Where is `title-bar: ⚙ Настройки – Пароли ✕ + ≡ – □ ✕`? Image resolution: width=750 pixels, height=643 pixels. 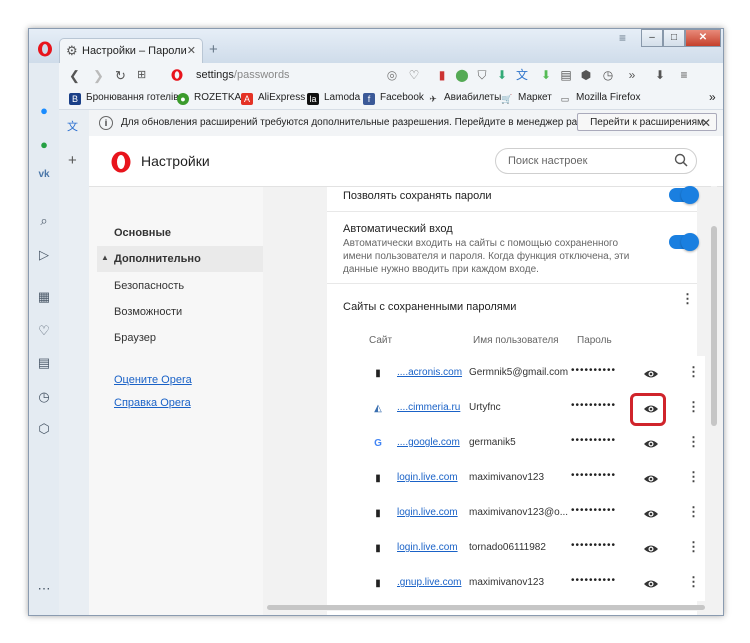 title-bar: ⚙ Настройки – Пароли ✕ + ≡ – □ ✕ is located at coordinates (376, 46).